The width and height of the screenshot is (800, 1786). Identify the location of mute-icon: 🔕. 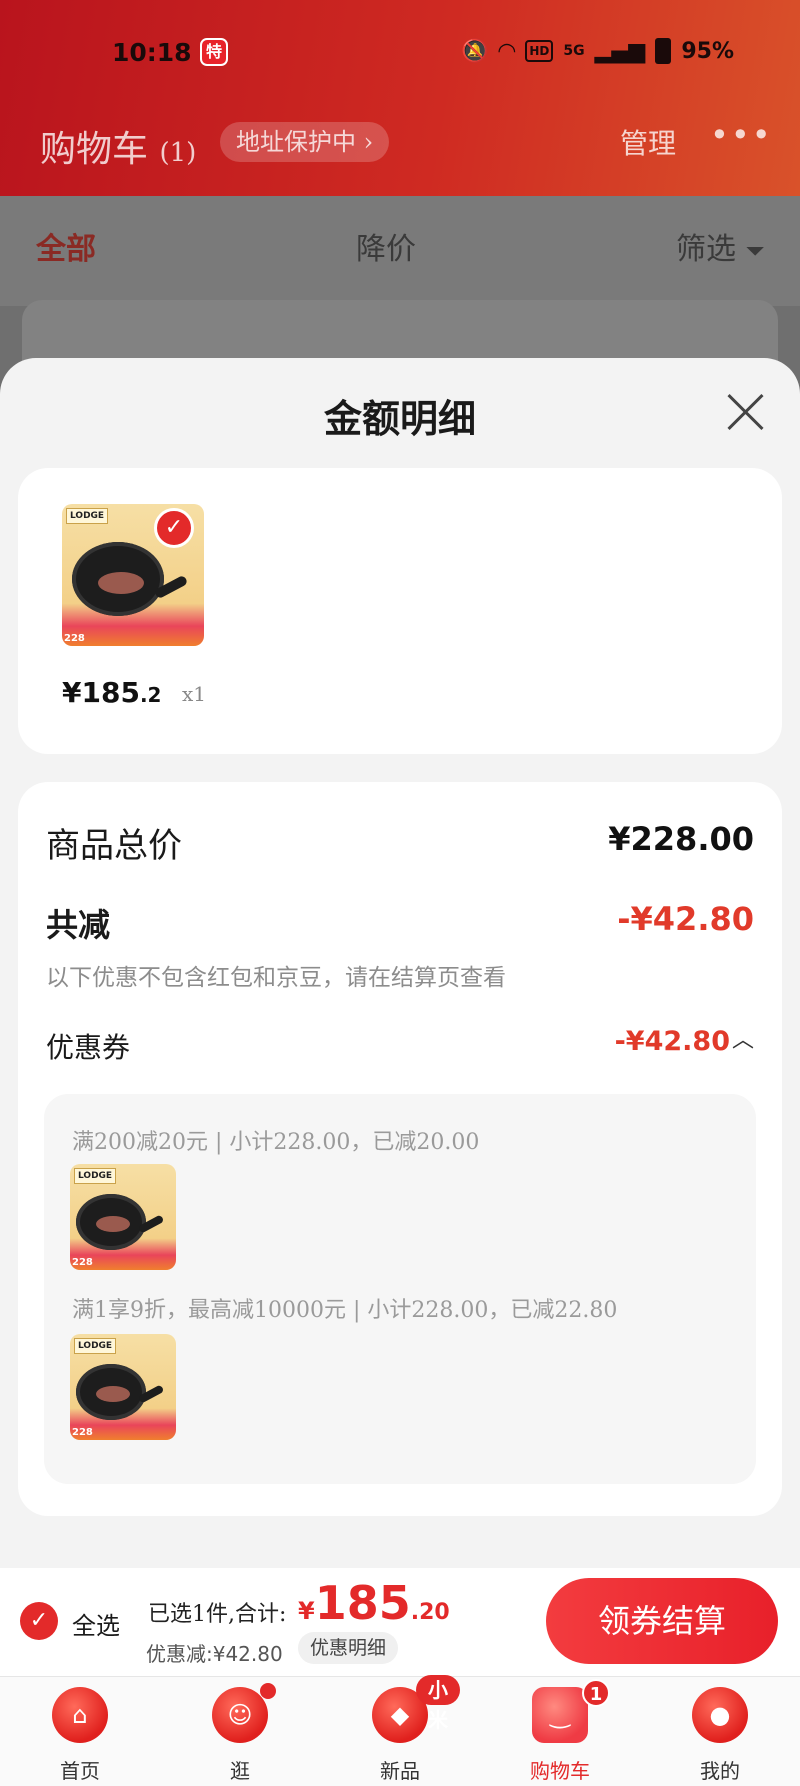
(474, 51).